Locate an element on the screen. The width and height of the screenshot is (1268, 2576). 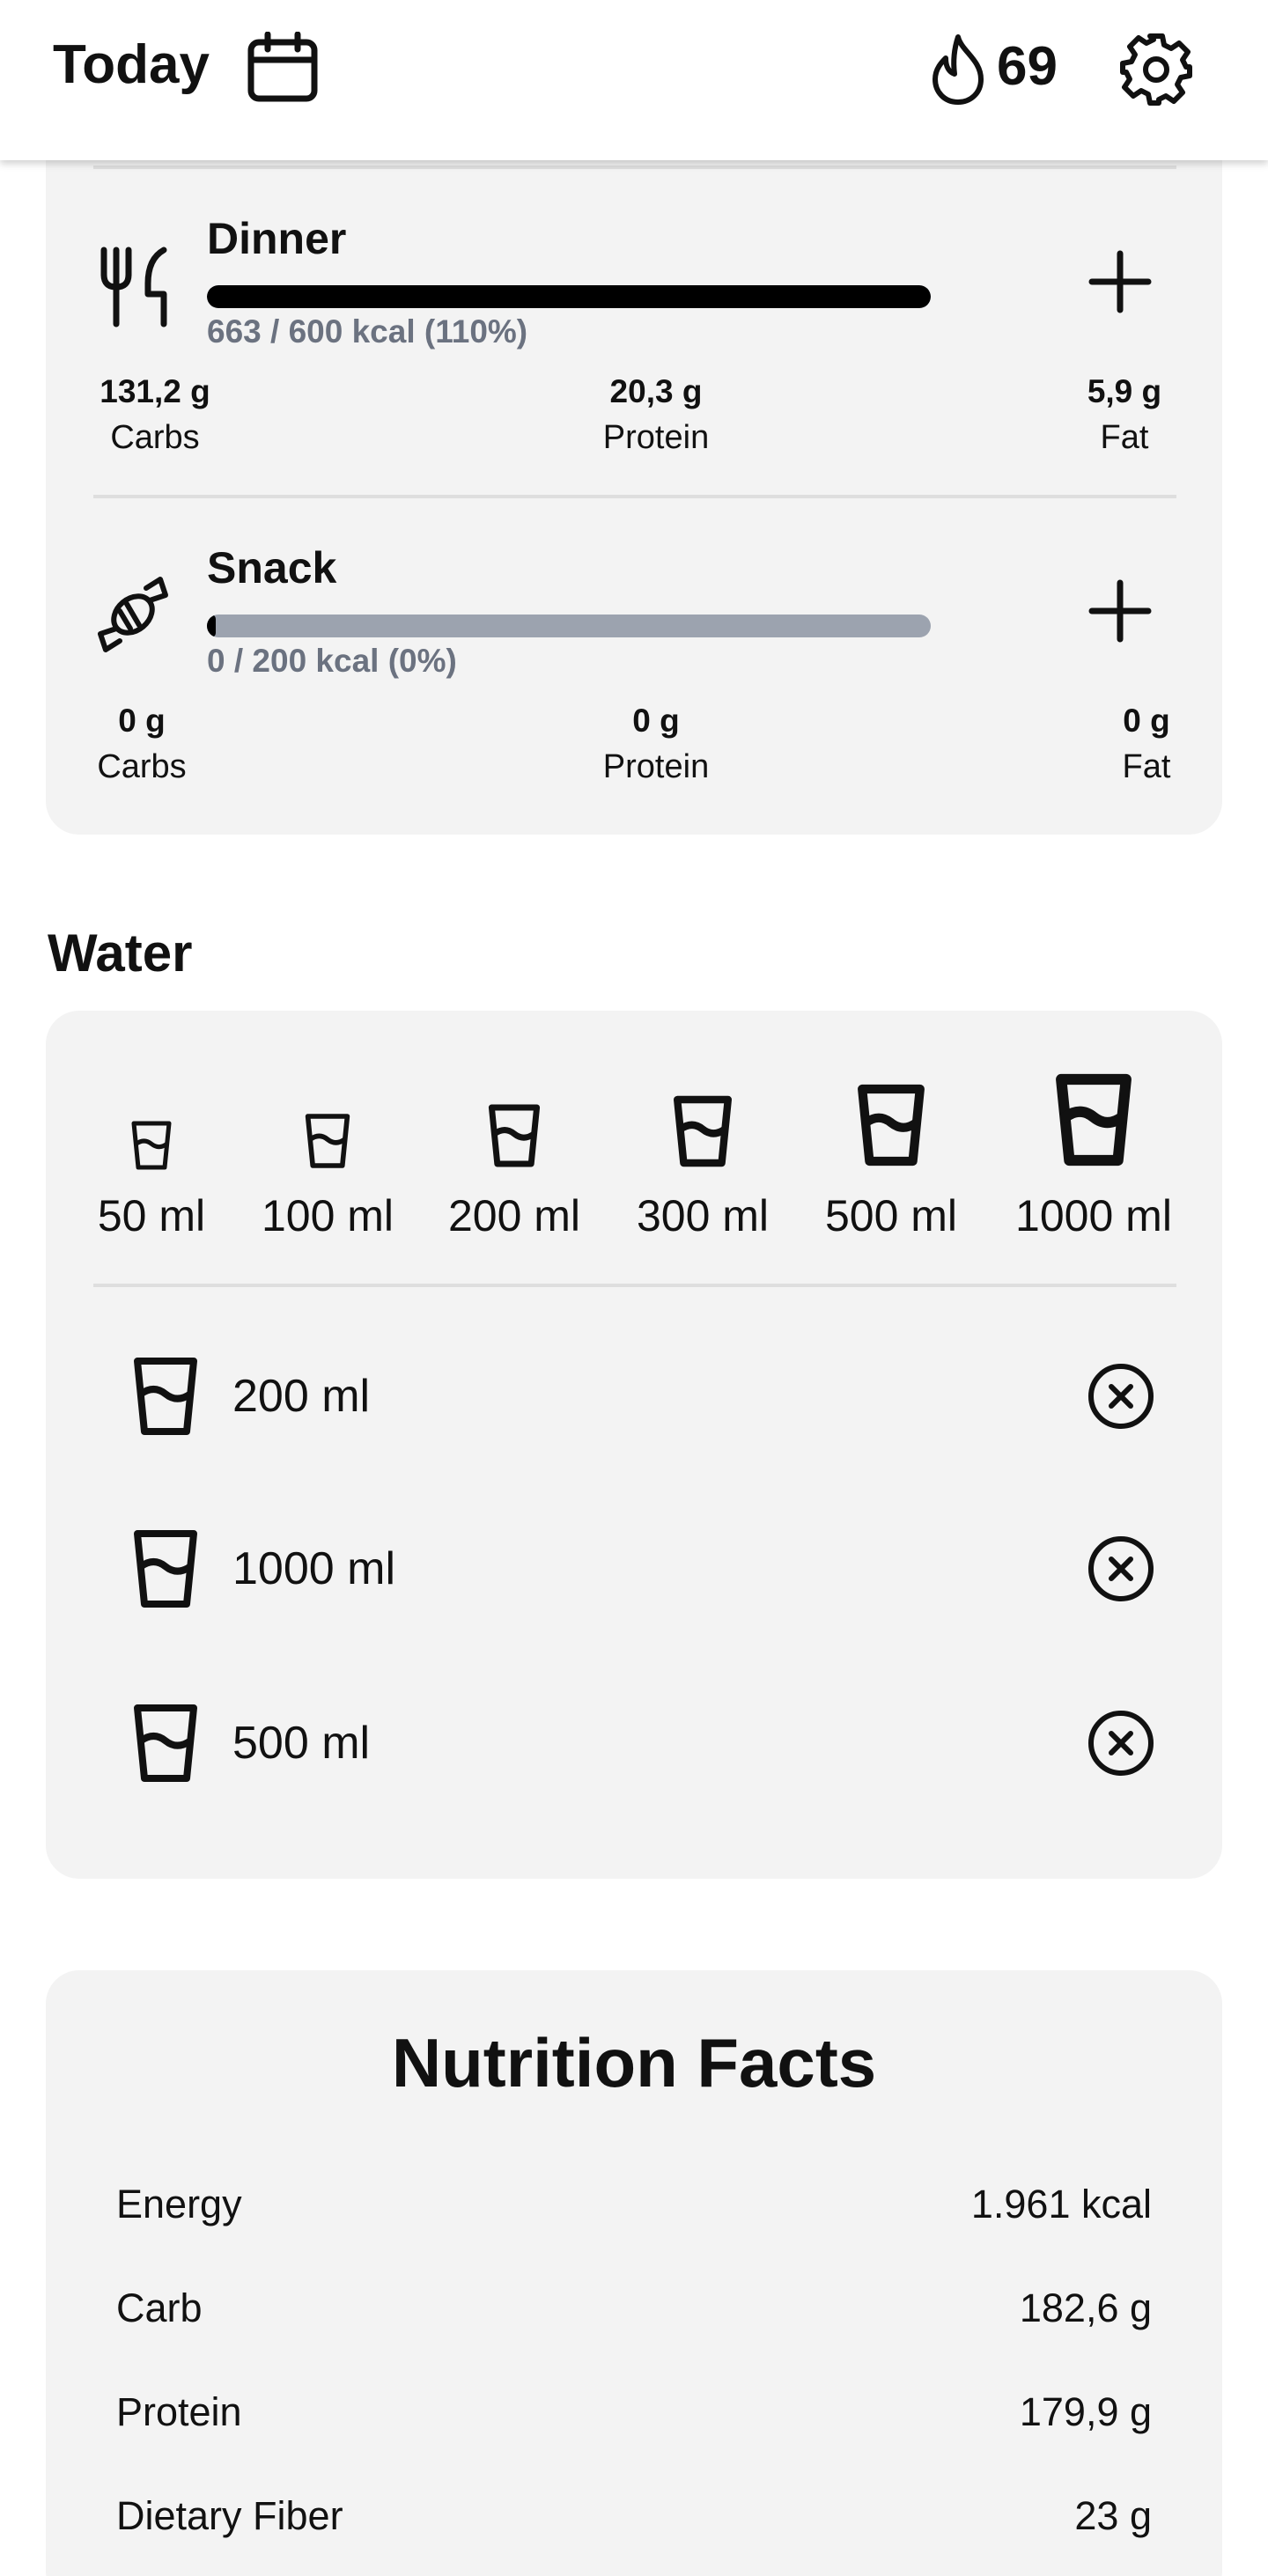
water-entry-amount: 200 ml is located at coordinates (301, 1396).